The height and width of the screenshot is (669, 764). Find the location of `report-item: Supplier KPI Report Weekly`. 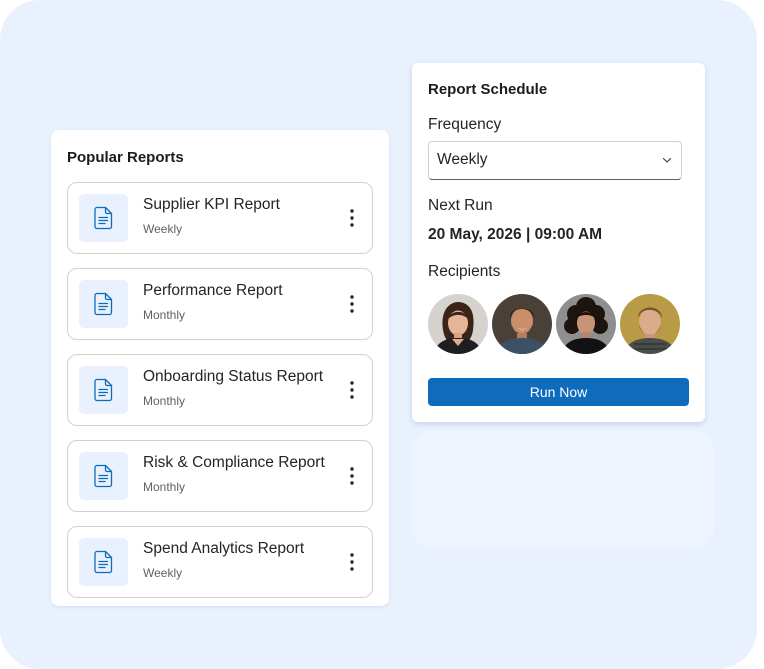

report-item: Supplier KPI Report Weekly is located at coordinates (220, 218).